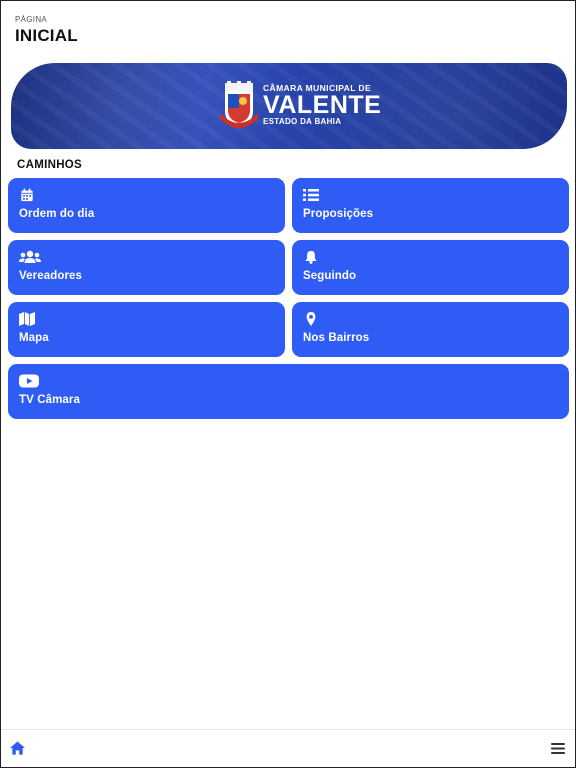 This screenshot has width=576, height=768. What do you see at coordinates (288, 391) in the screenshot?
I see `tile-tv-camara: TV Câmara` at bounding box center [288, 391].